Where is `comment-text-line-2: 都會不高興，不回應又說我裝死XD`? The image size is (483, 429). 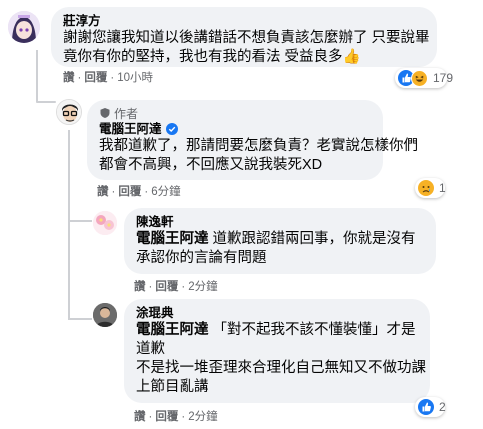 comment-text-line-2: 都會不高興，不回應又說我裝死XD is located at coordinates (211, 165).